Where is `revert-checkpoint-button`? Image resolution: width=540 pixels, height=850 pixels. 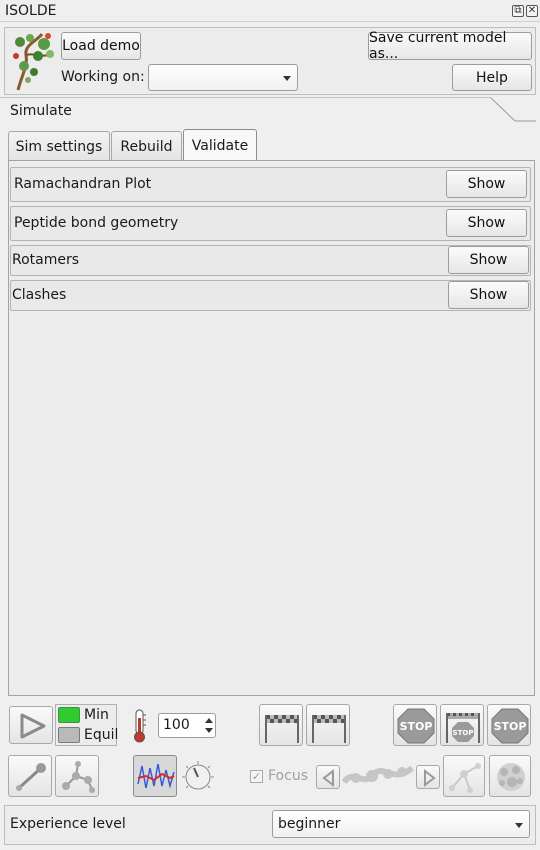
revert-checkpoint-button is located at coordinates (328, 725).